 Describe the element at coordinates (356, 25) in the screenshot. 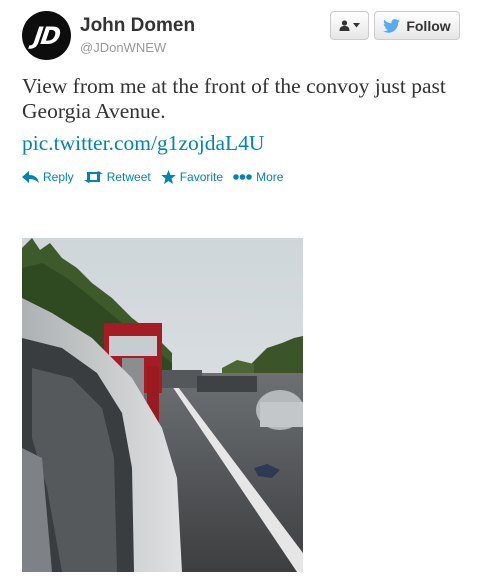

I see `caret-down-icon` at that location.